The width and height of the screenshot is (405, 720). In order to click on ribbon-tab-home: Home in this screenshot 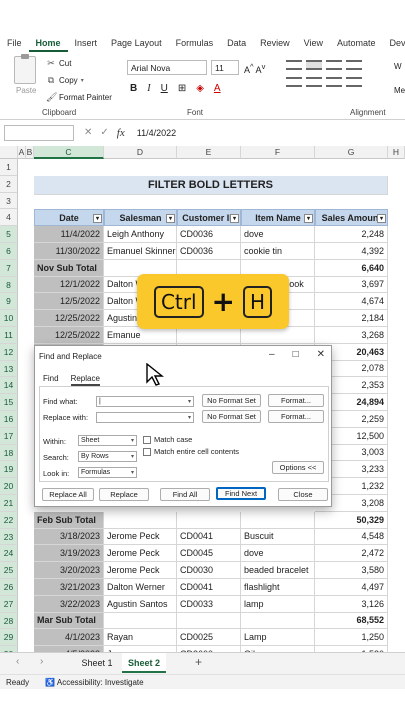, I will do `click(48, 43)`.